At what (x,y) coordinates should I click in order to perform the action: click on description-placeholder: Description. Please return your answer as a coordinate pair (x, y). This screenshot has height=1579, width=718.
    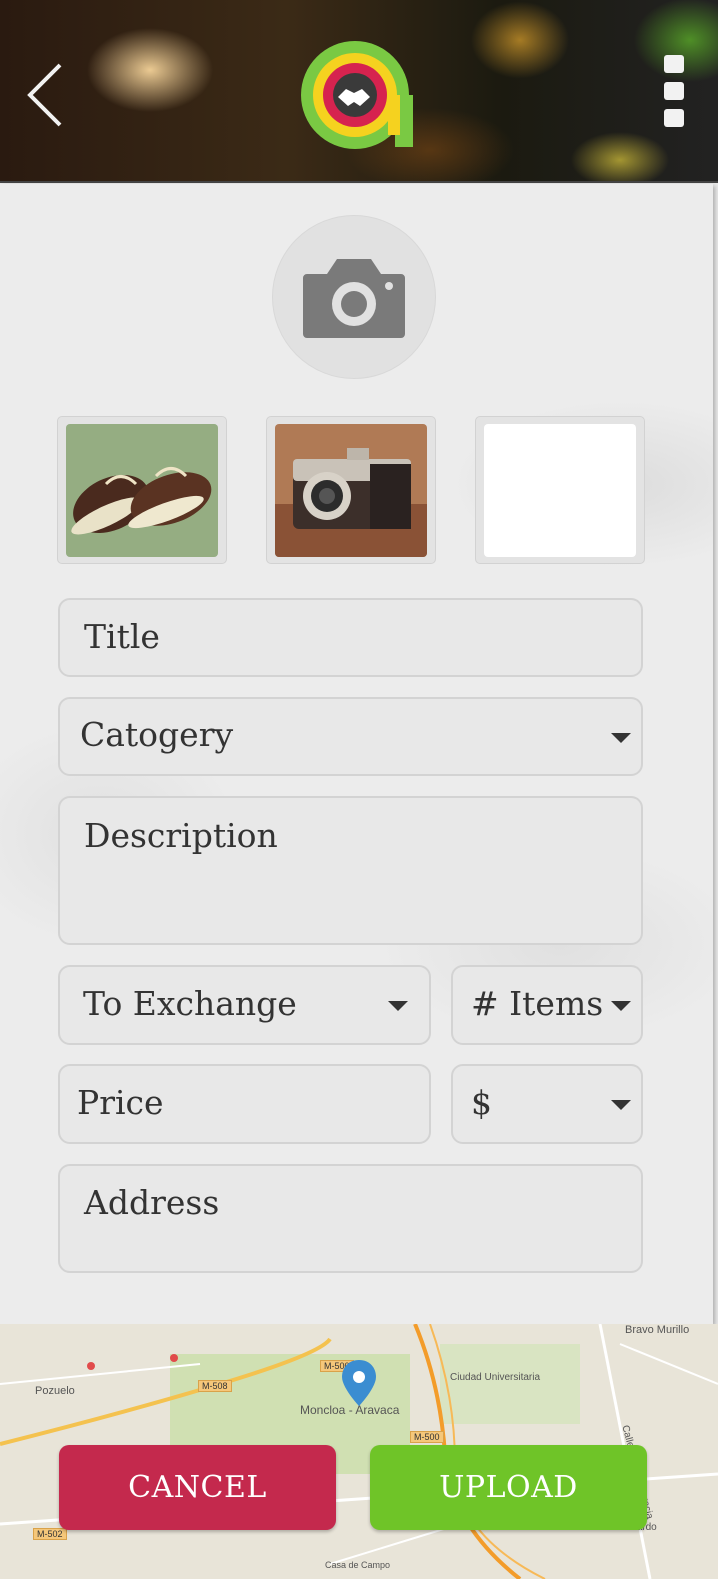
    Looking at the image, I should click on (181, 835).